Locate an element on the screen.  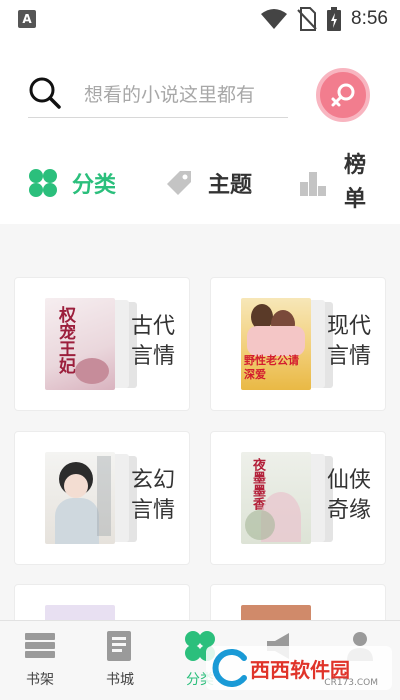
tab-ranking: 榜单 is located at coordinates (333, 183).